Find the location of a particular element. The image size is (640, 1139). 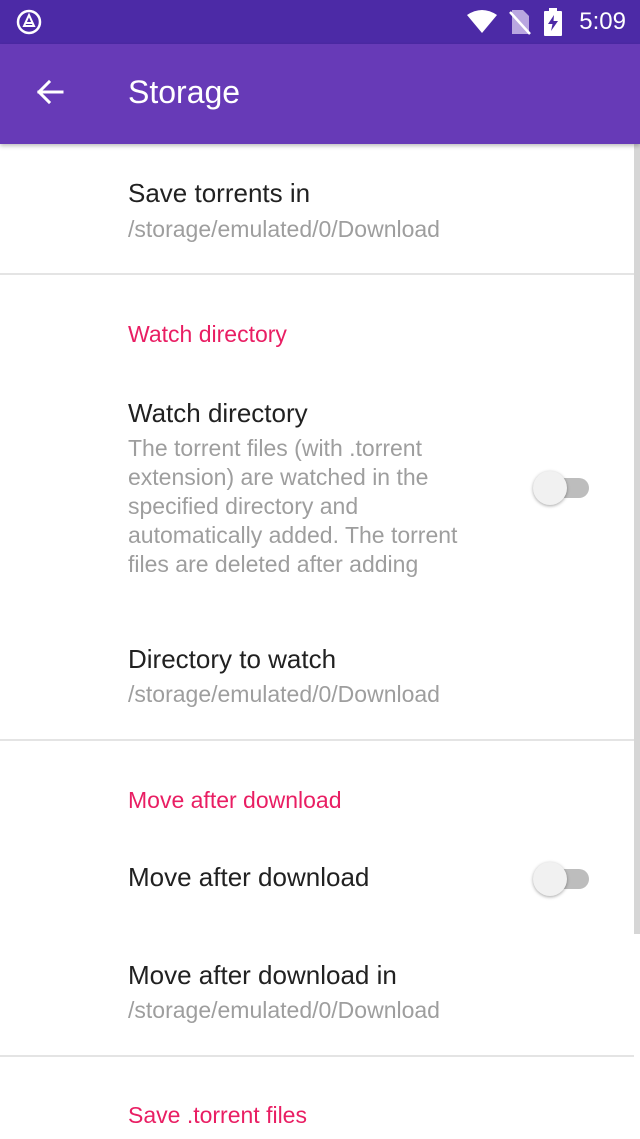

pref-move-after-download: Move after download is located at coordinates (317, 879).